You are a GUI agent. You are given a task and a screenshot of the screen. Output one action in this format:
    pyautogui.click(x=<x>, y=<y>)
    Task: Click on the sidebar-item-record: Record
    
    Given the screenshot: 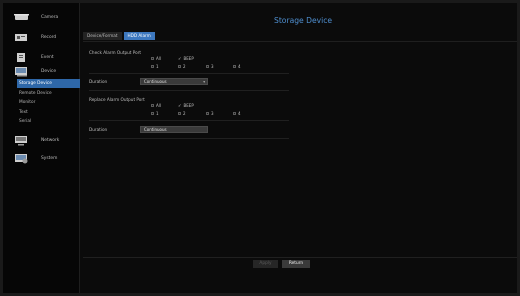 What is the action you would take?
    pyautogui.click(x=41, y=37)
    